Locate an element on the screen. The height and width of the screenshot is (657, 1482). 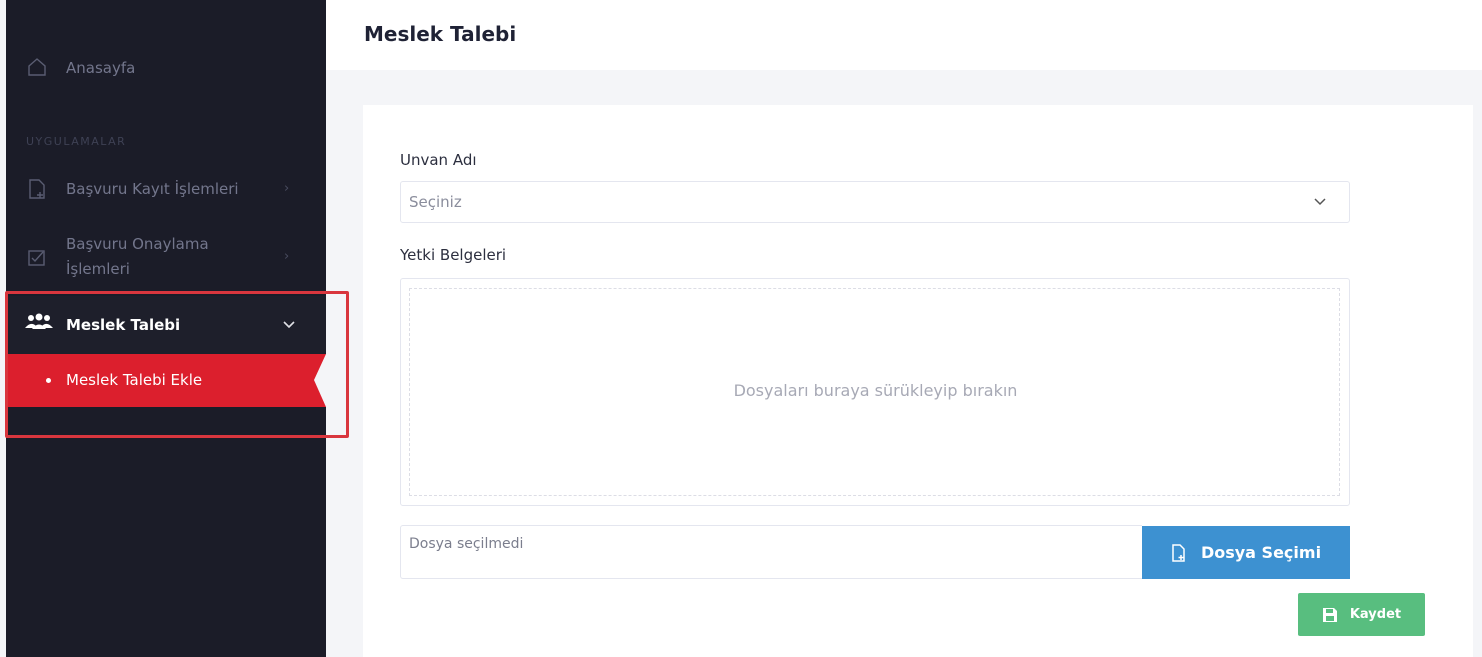
yetki-label: Yetki Belgeleri is located at coordinates (453, 255).